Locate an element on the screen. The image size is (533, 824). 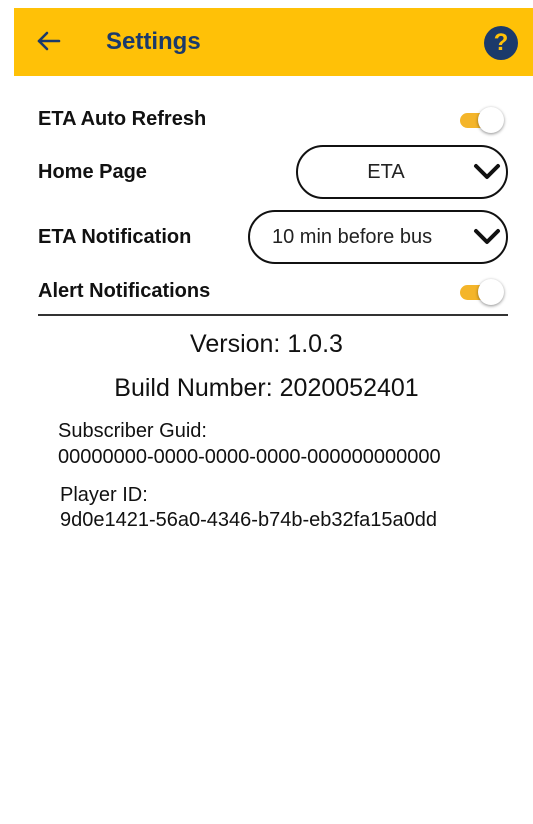
eta-notification-selected-value: 10 min before bus is located at coordinates (352, 237).